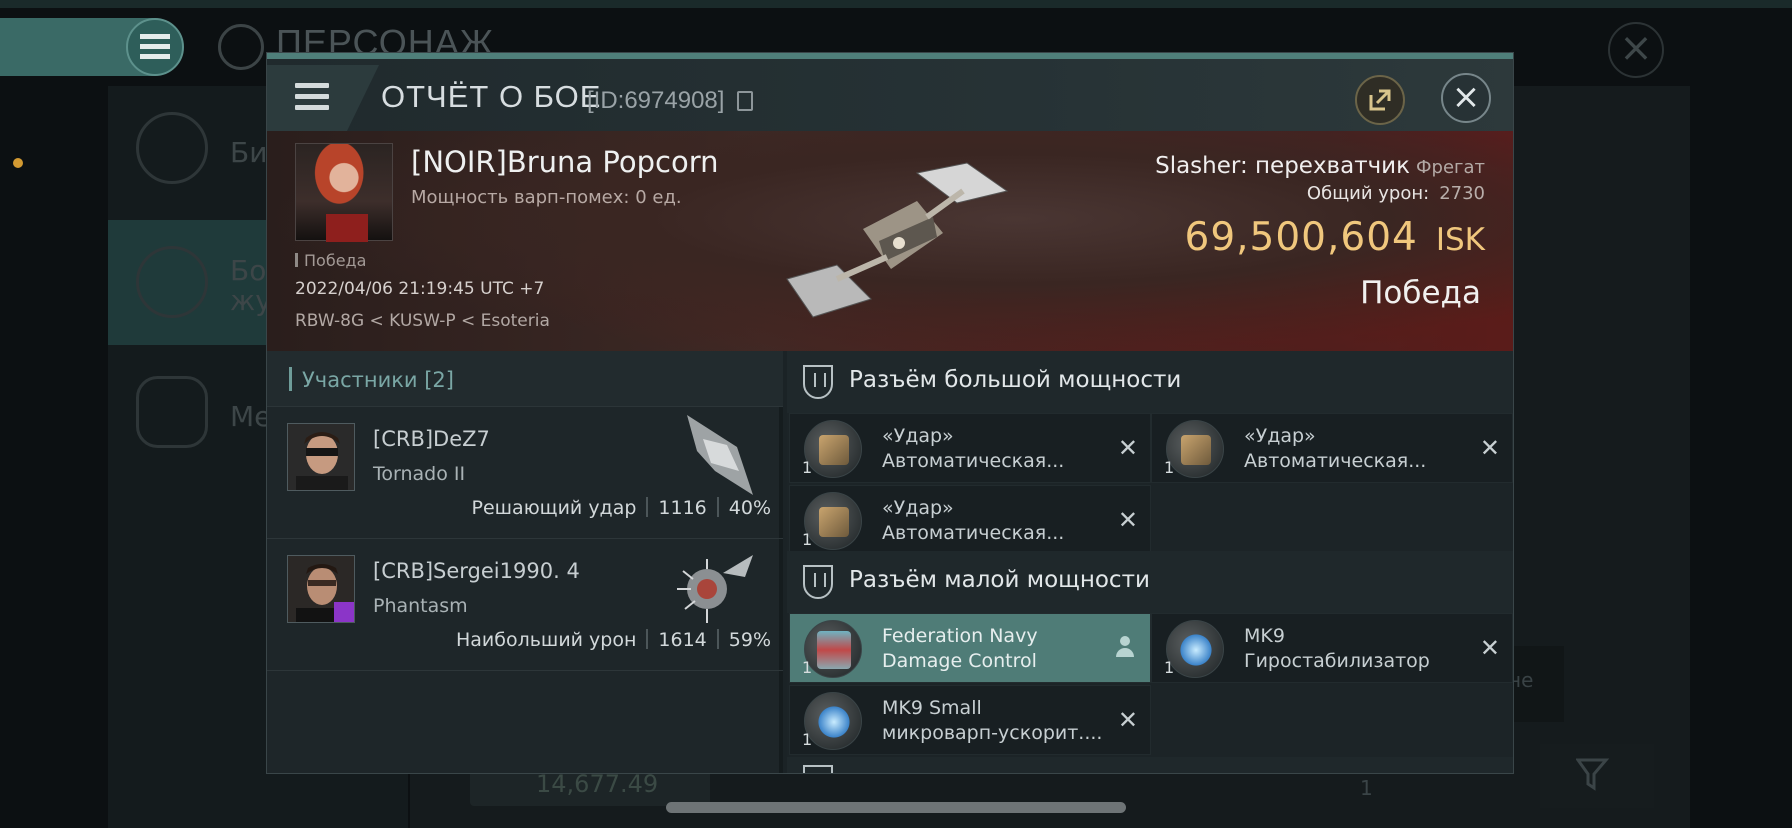 Image resolution: width=1792 pixels, height=828 pixels. Describe the element at coordinates (682, 640) in the screenshot. I see `participant-damage: 1614` at that location.